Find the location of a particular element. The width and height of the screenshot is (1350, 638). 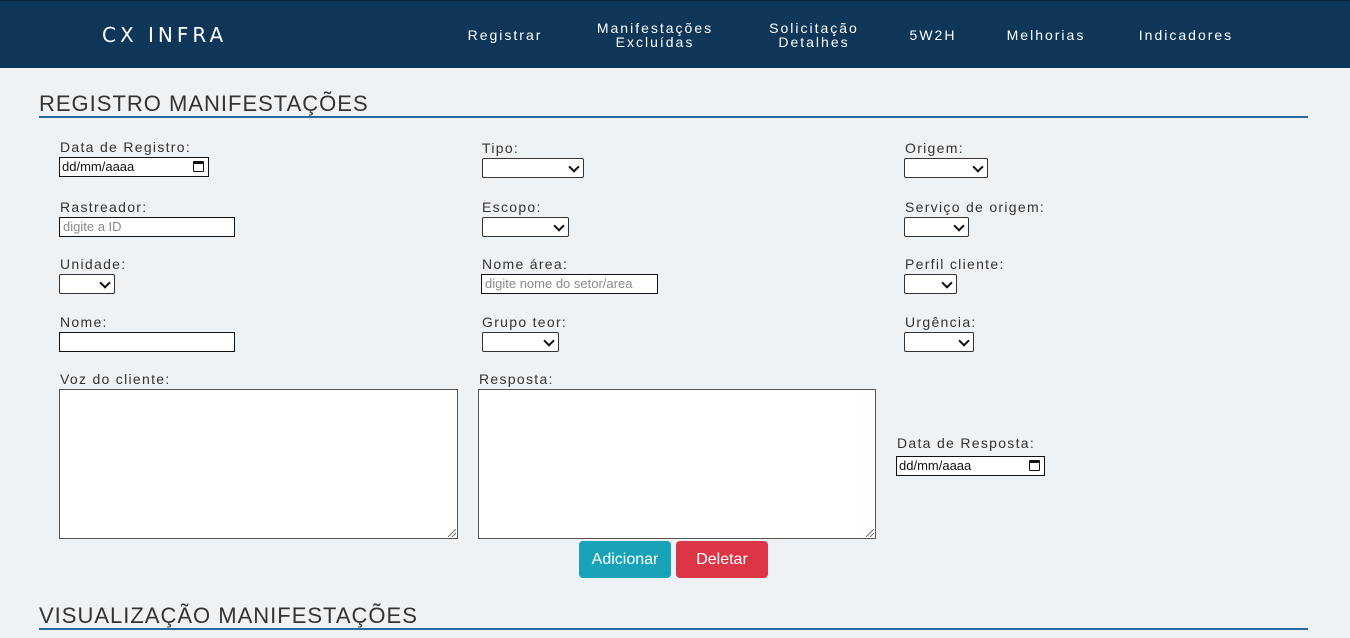

perfil-cliente-select is located at coordinates (930, 284).